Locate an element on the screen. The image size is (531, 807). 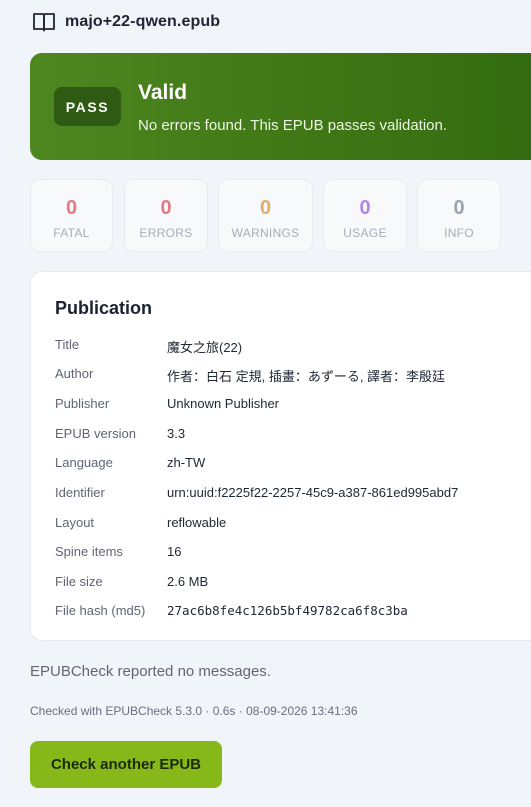
stat-errors: 0 ERRORS is located at coordinates (166, 215).